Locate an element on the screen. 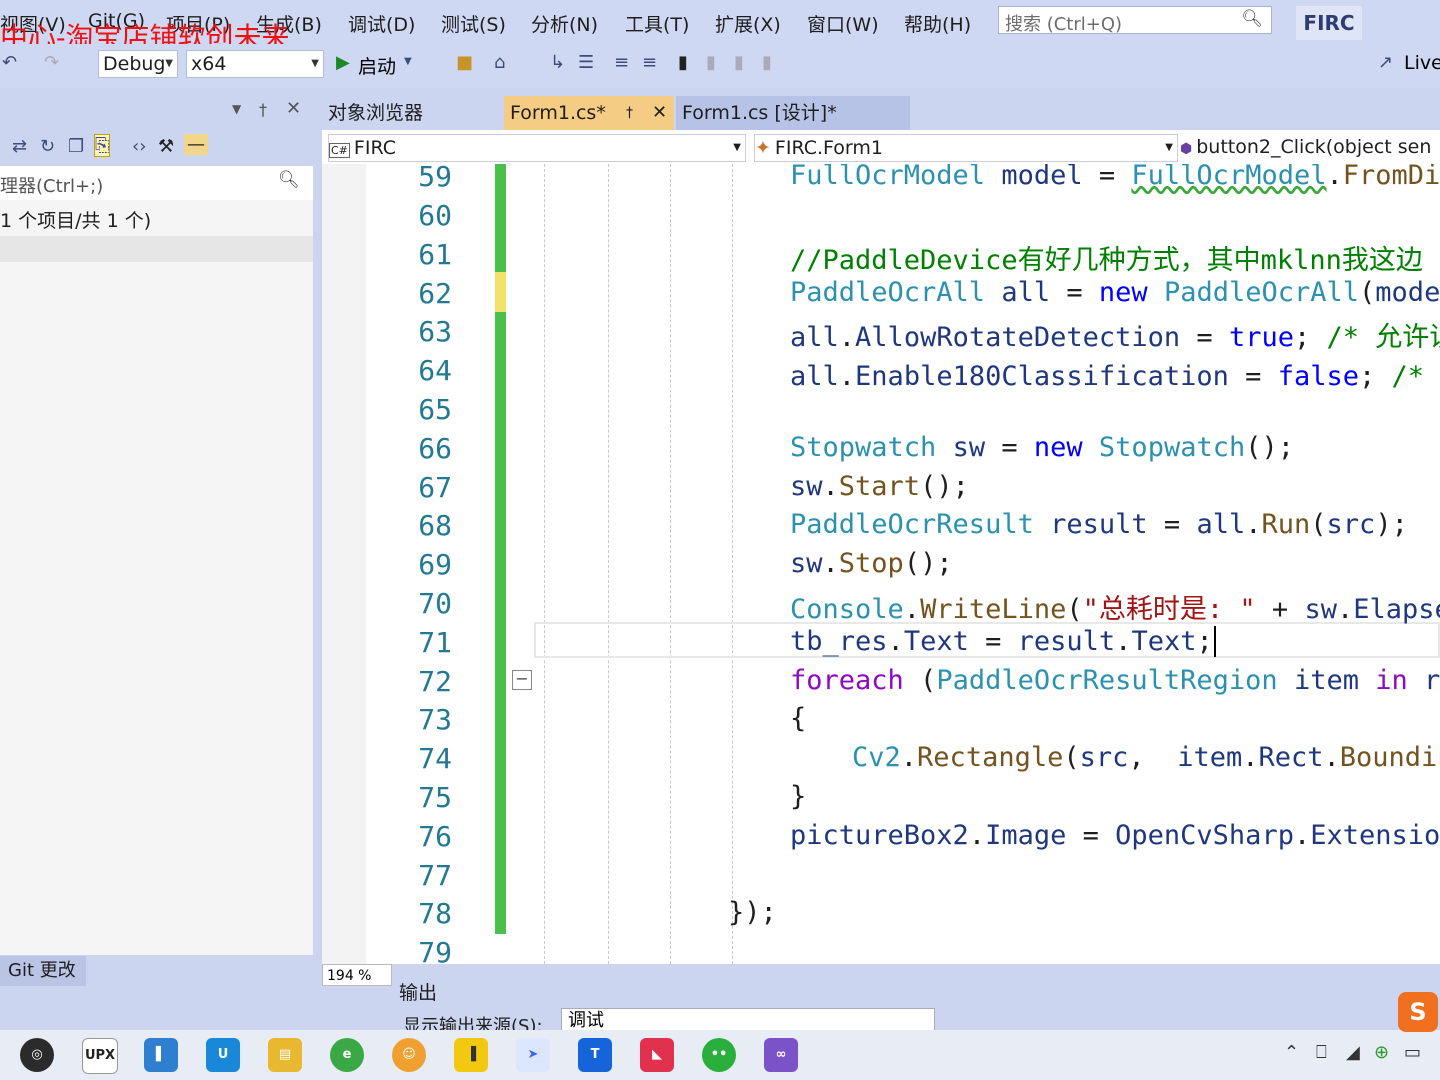  comment-icon: ≡ is located at coordinates (621, 62).